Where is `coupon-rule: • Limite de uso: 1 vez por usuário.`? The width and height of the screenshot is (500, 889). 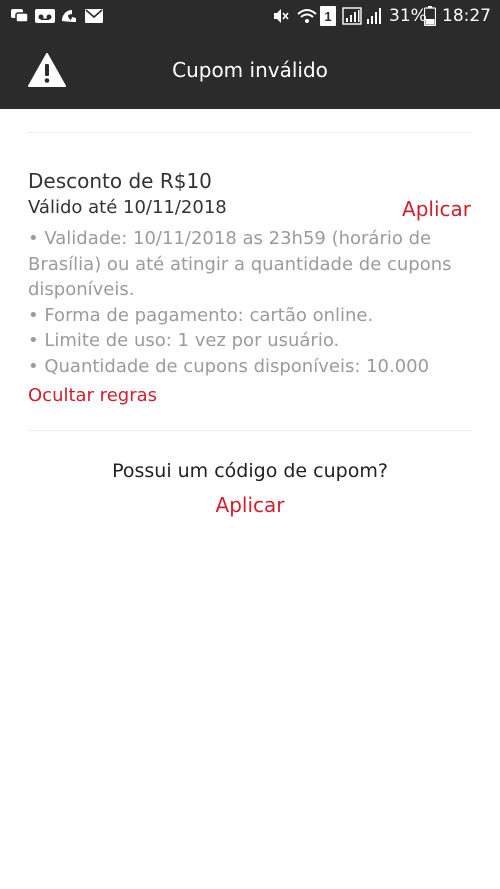 coupon-rule: • Limite de uso: 1 vez por usuário. is located at coordinates (184, 340).